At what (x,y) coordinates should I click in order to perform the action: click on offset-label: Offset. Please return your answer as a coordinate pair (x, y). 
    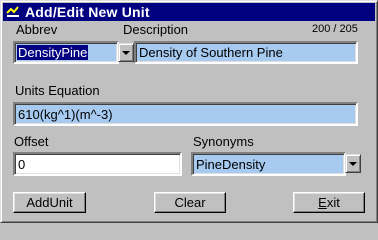
    Looking at the image, I should click on (31, 141).